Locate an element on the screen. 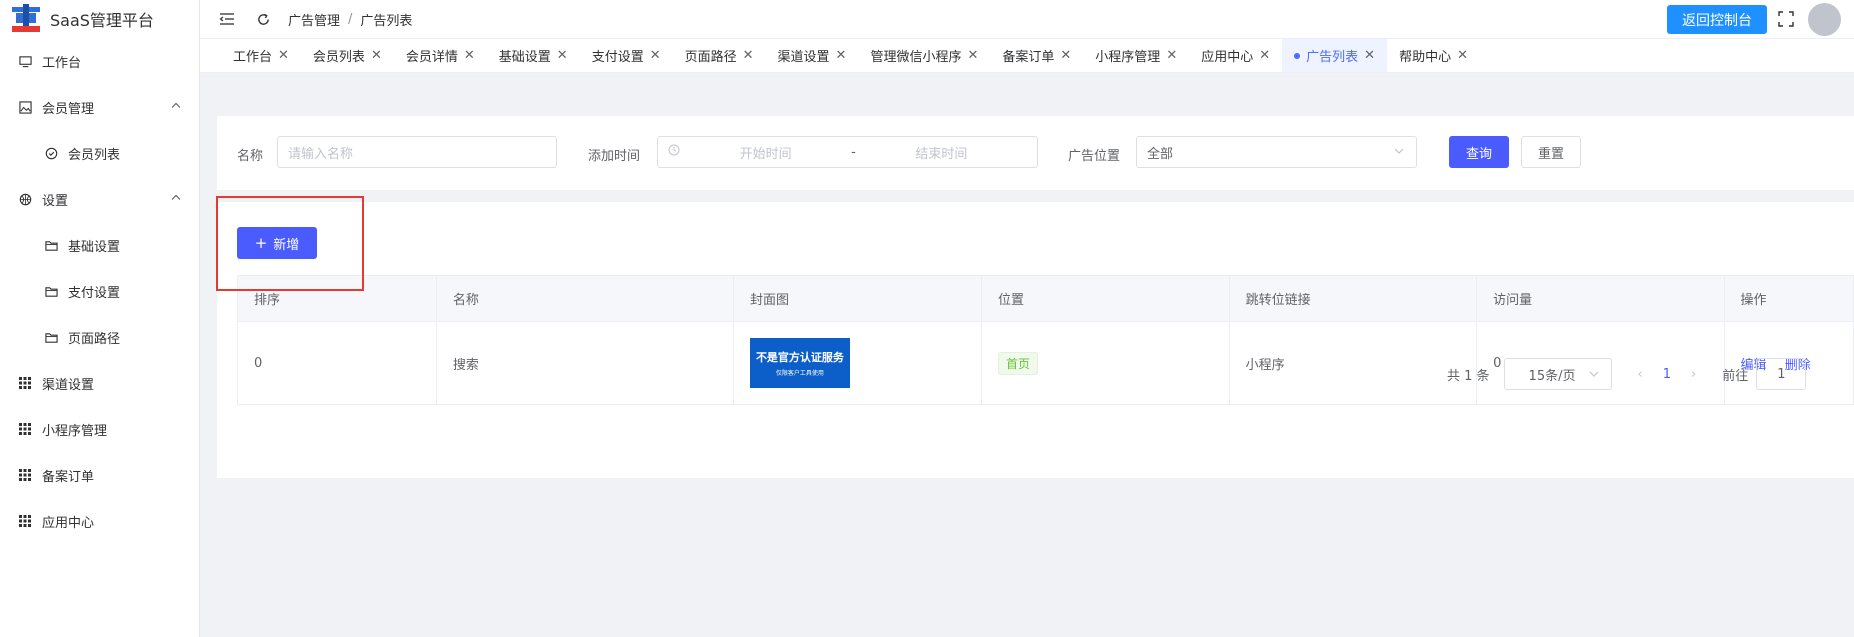  tab-label: 渠道设置 is located at coordinates (803, 57).